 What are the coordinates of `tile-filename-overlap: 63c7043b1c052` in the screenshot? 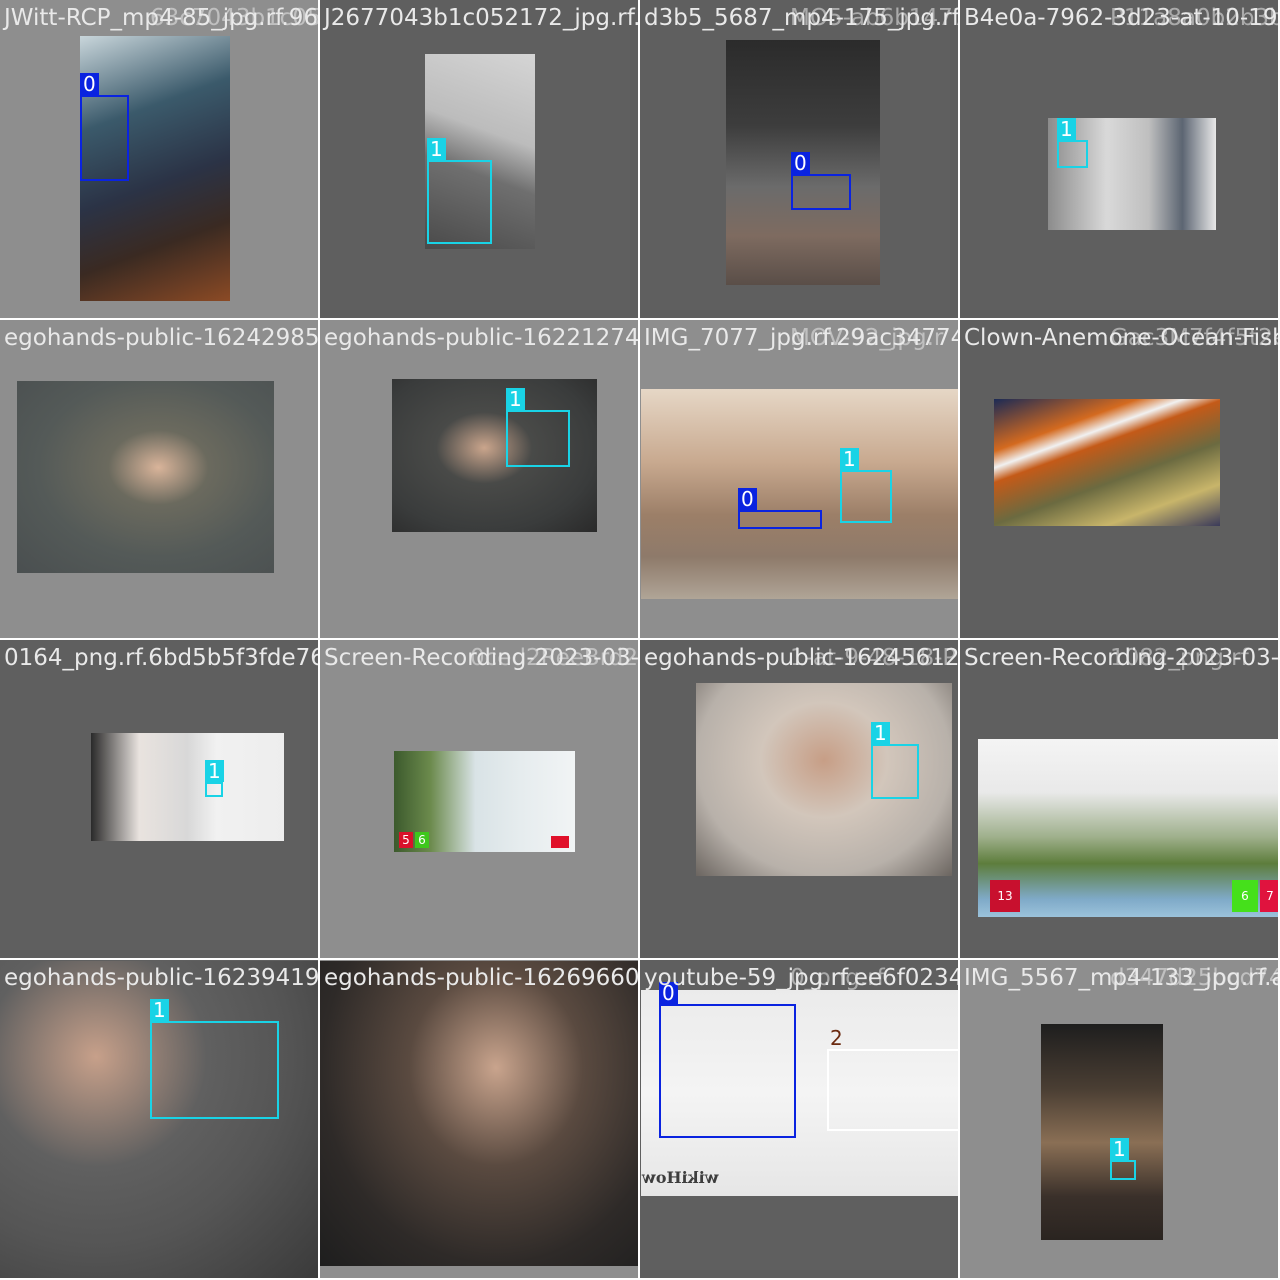 It's located at (234, 18).